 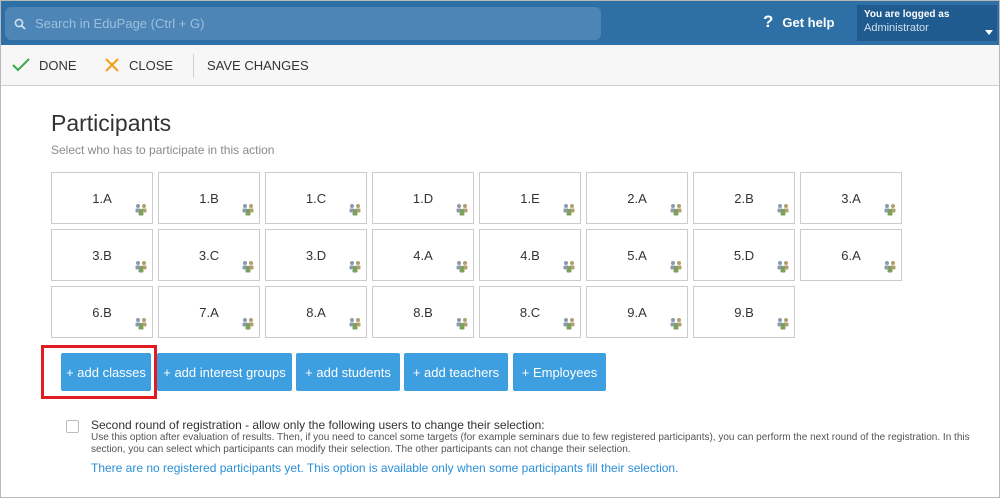 I want to click on save-changes-button: SAVE CHANGES, so click(x=258, y=65).